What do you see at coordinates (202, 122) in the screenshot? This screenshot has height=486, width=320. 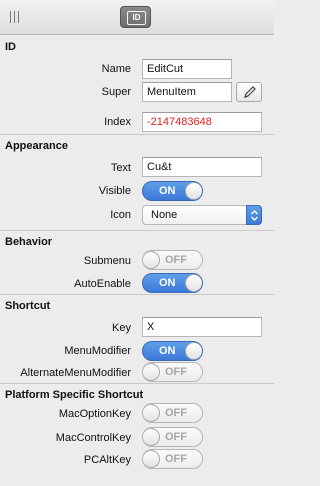 I see `index-field: -2147483648` at bounding box center [202, 122].